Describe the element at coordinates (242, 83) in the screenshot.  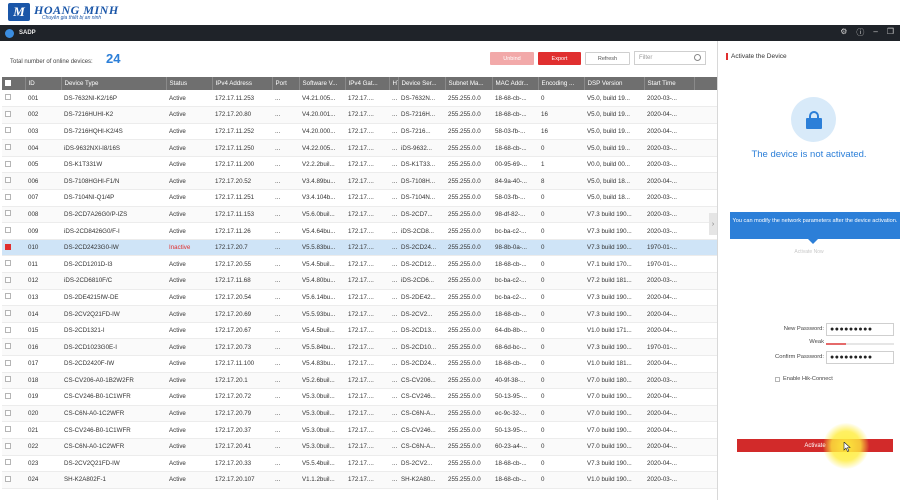
I see `column-header: IPv4 Address` at that location.